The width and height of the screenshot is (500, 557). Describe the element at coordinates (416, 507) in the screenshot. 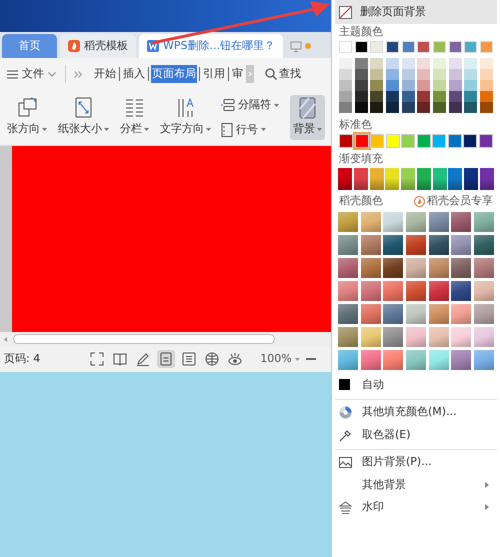

I see `menu-item: 水印` at that location.